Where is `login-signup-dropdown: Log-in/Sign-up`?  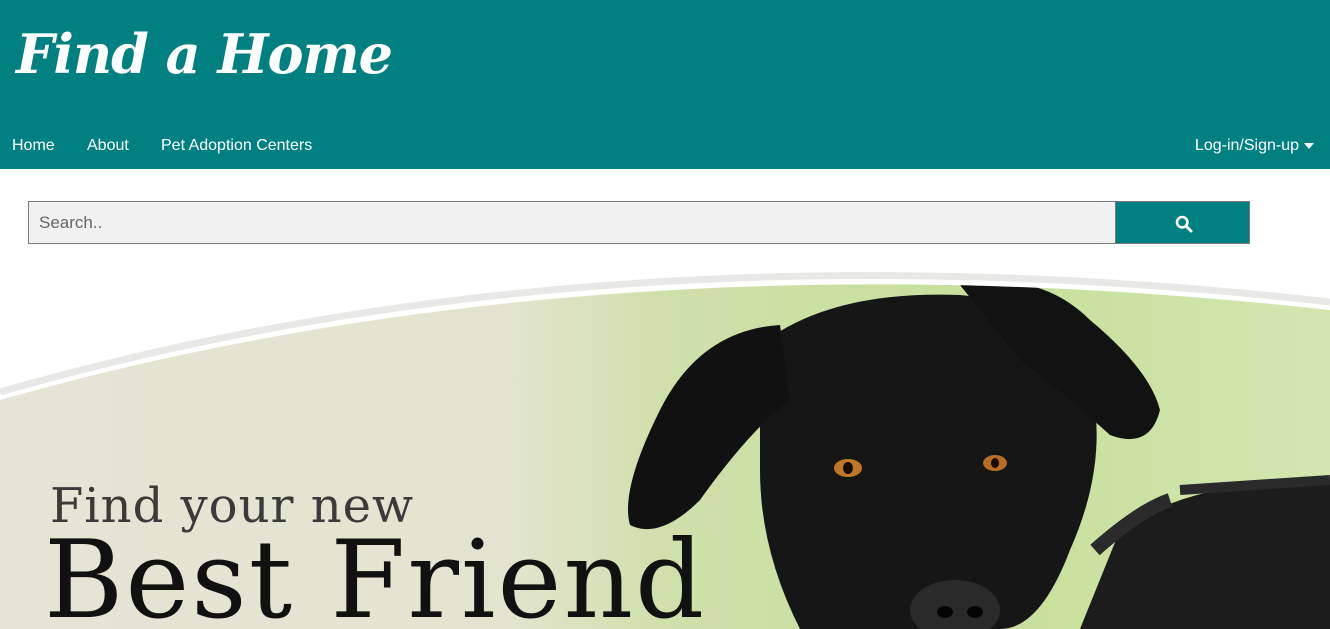
login-signup-dropdown: Log-in/Sign-up is located at coordinates (1254, 146).